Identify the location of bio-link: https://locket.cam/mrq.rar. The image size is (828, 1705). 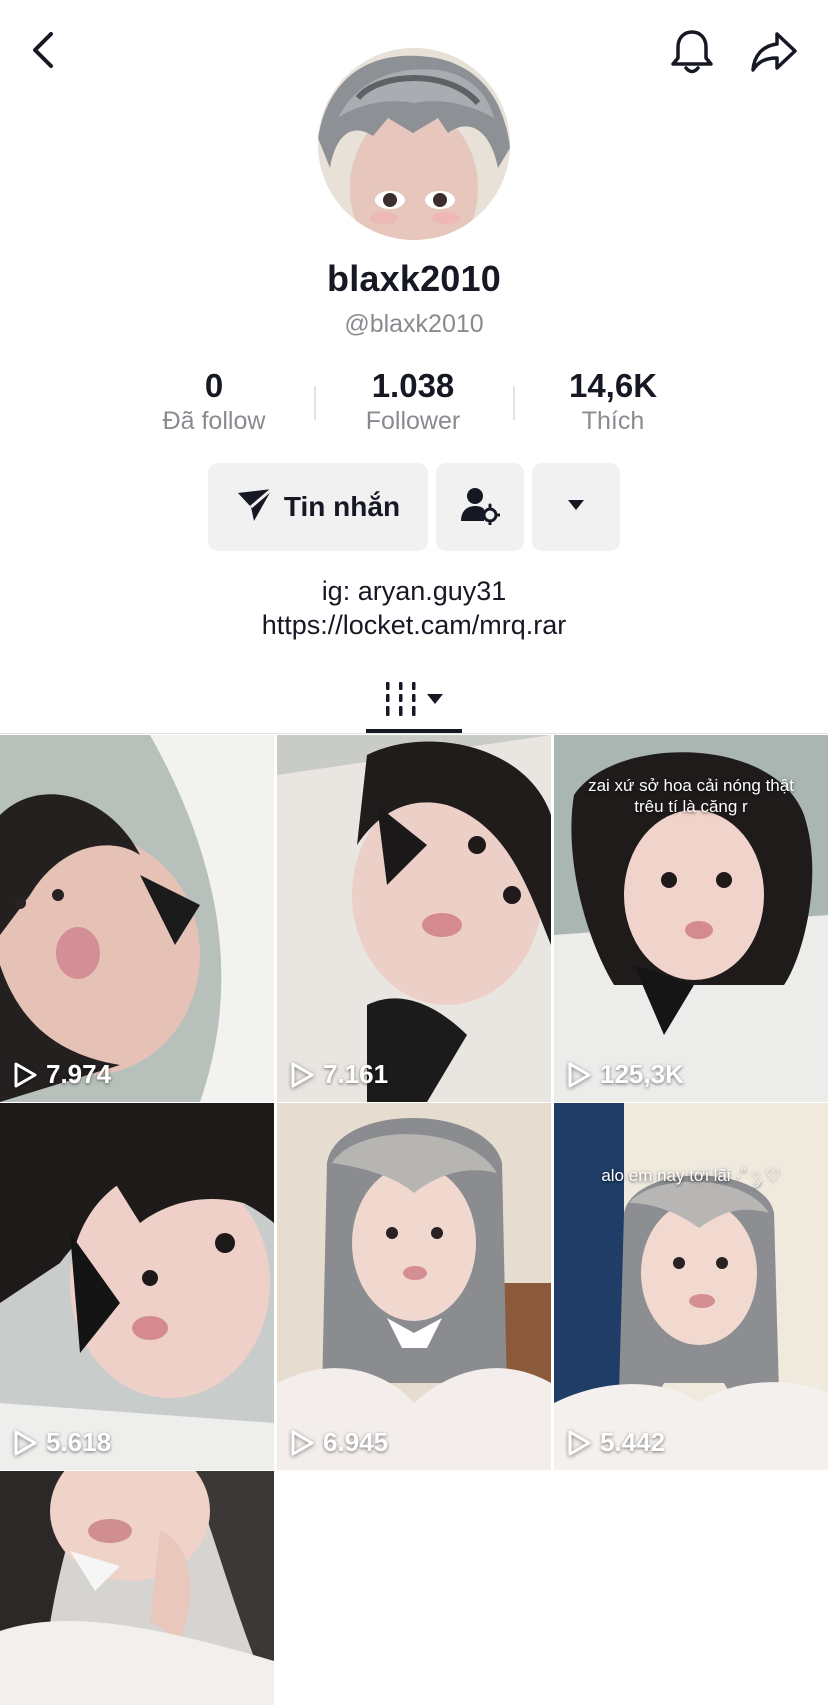
(414, 625).